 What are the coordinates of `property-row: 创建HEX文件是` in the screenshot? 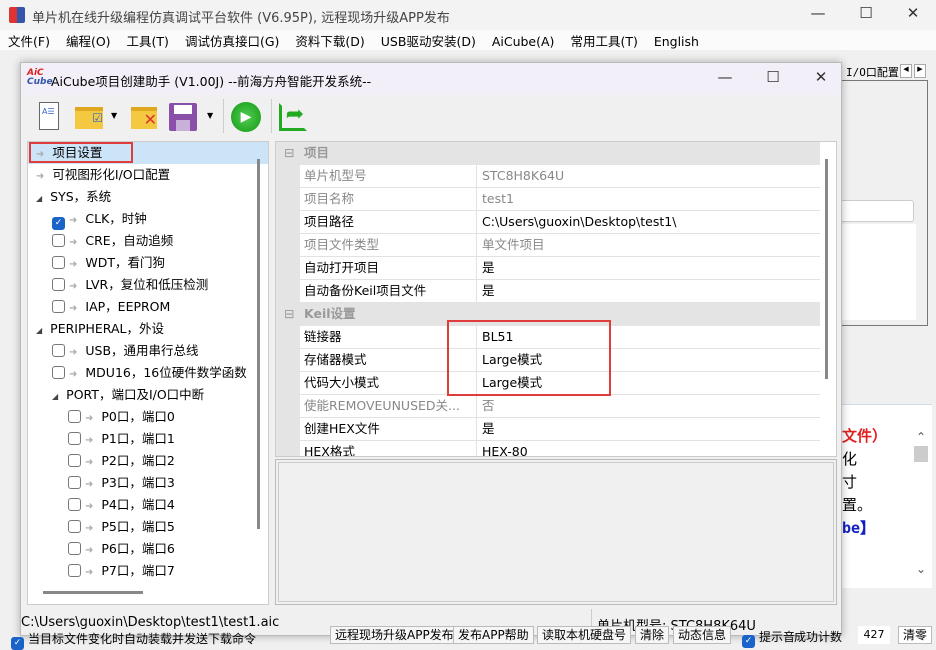 It's located at (548, 429).